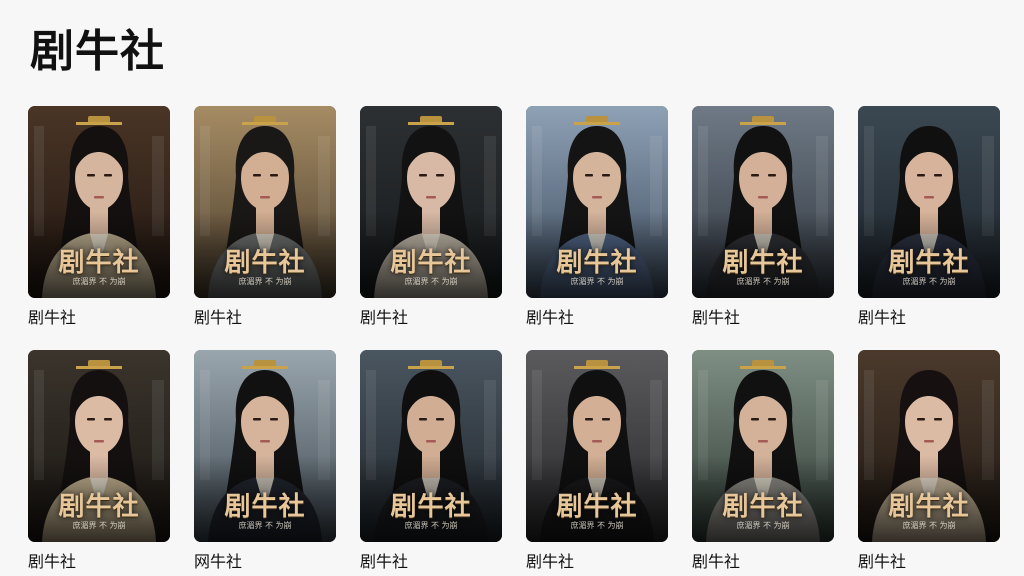  What do you see at coordinates (97, 51) in the screenshot?
I see `page-title: 剧牛社` at bounding box center [97, 51].